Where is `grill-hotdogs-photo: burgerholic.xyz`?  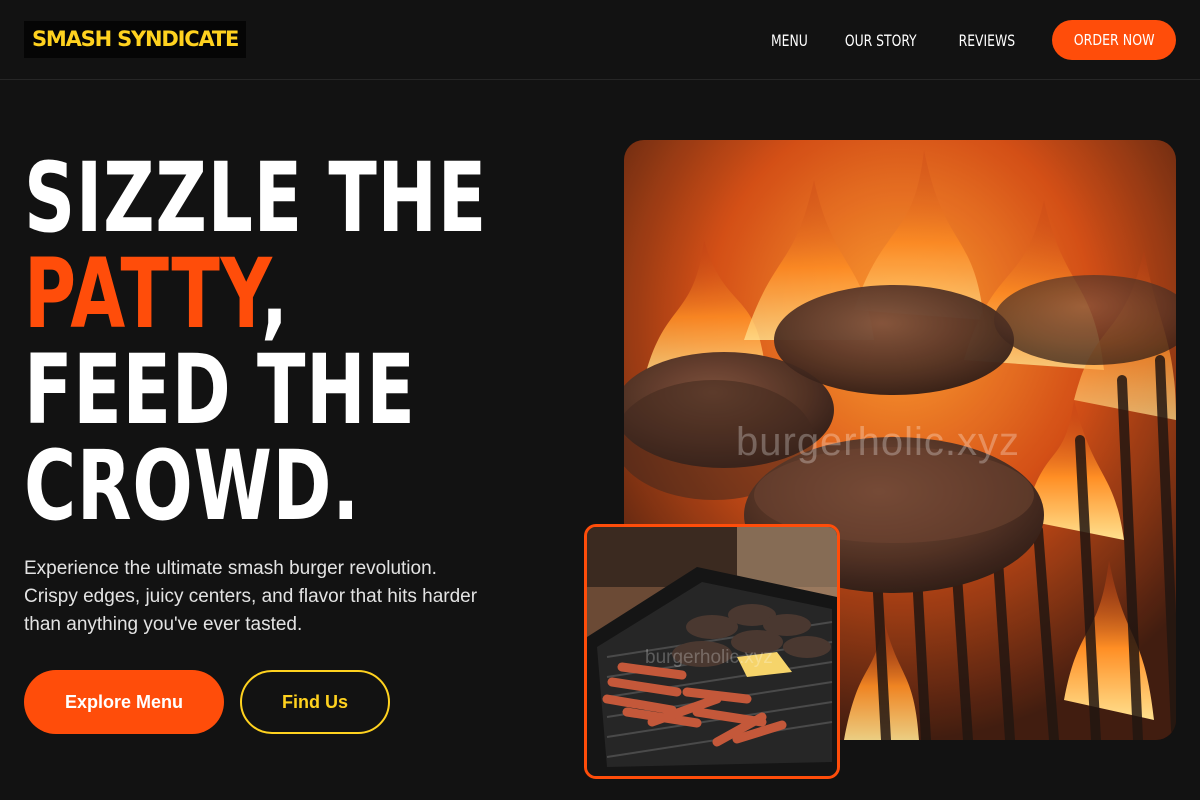
grill-hotdogs-photo: burgerholic.xyz is located at coordinates (712, 651).